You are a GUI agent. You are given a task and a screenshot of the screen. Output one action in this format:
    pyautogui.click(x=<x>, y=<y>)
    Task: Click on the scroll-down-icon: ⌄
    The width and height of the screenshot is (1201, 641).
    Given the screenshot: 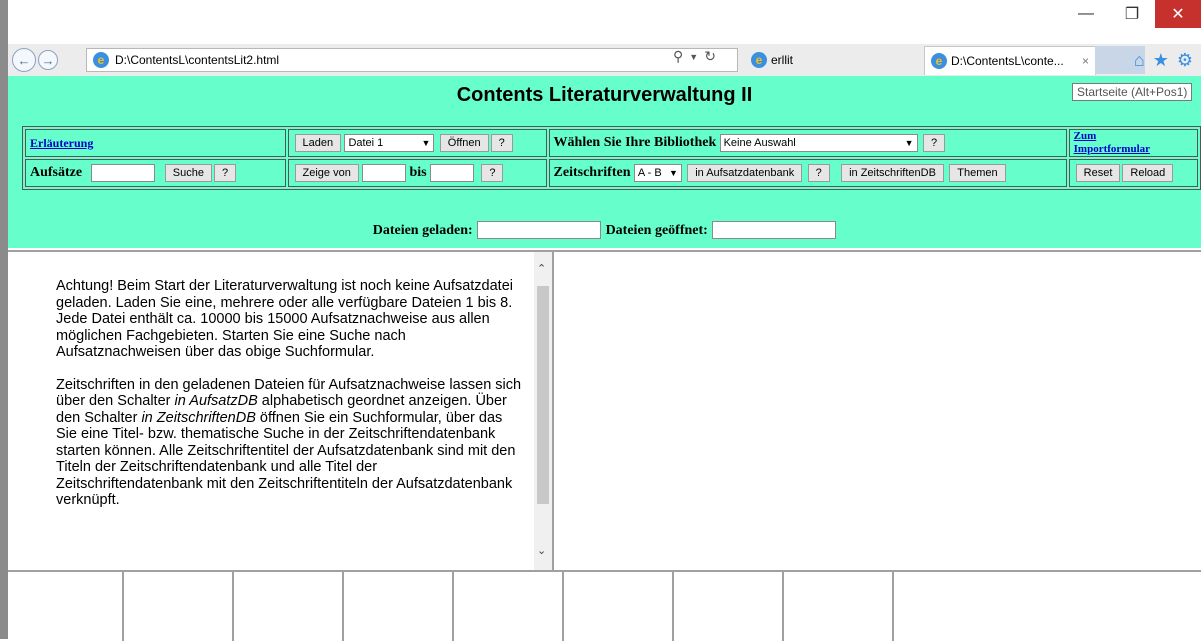 What is the action you would take?
    pyautogui.click(x=541, y=550)
    